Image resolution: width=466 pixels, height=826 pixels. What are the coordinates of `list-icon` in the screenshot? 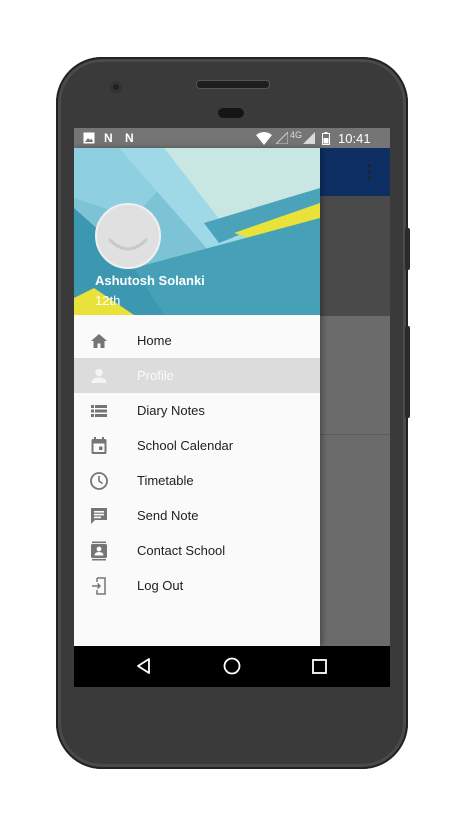 It's located at (99, 411).